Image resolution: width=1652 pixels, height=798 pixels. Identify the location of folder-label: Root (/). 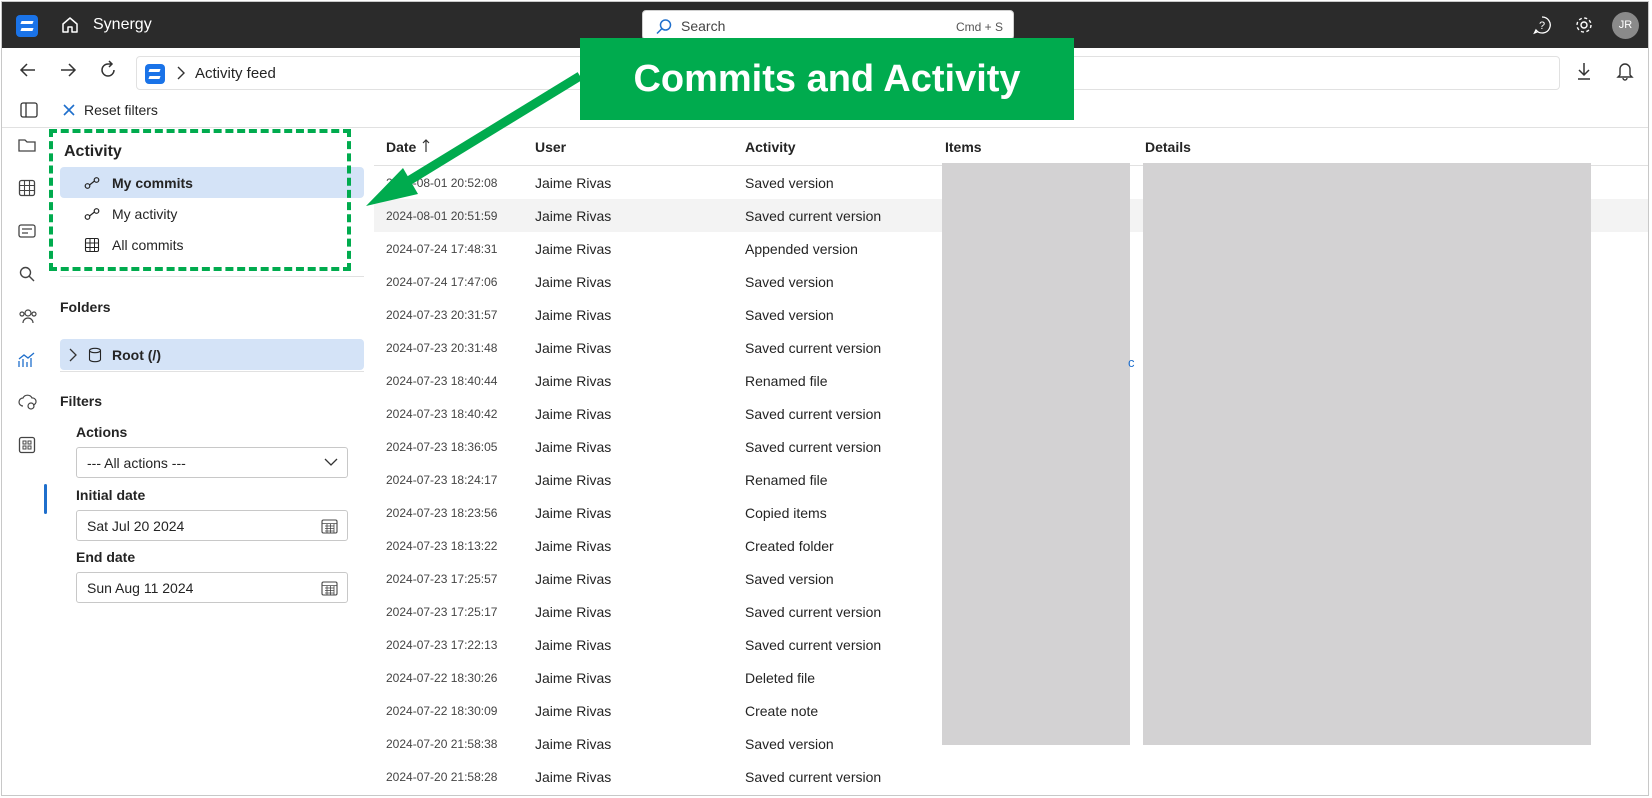
(136, 354).